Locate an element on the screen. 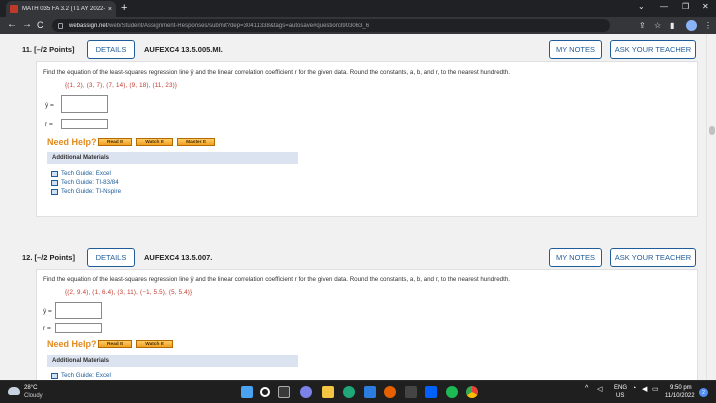 The height and width of the screenshot is (403, 716). weather-temperature: 28°C is located at coordinates (30, 388).